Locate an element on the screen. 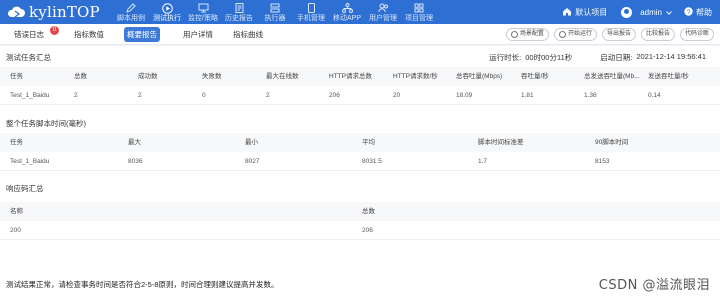 This screenshot has width=720, height=304. nav-item-mobile-app: 移动APP is located at coordinates (347, 12).